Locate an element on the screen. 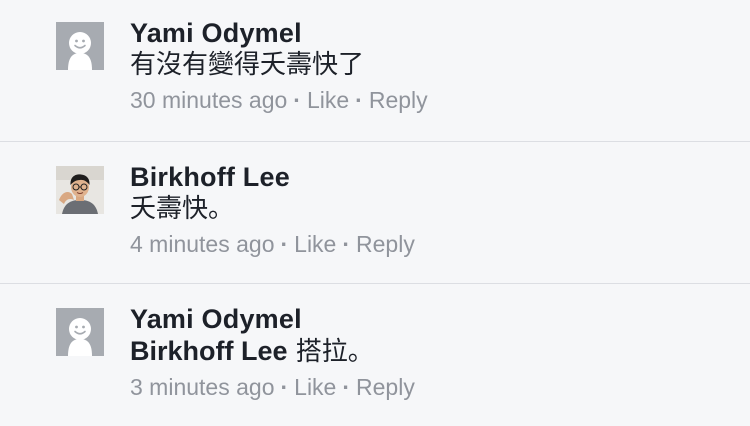 This screenshot has height=426, width=750. comment-timestamp: 4 minutes ago is located at coordinates (202, 244).